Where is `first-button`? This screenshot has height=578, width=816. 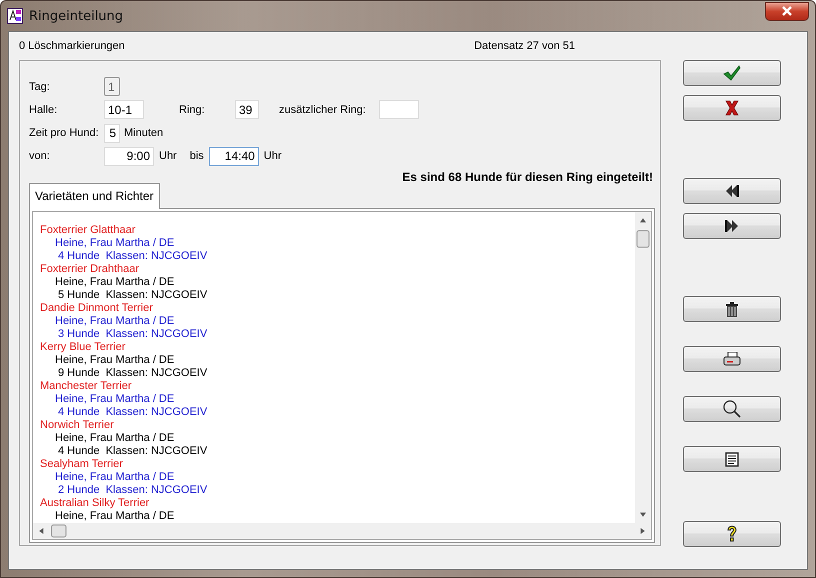
first-button is located at coordinates (732, 191).